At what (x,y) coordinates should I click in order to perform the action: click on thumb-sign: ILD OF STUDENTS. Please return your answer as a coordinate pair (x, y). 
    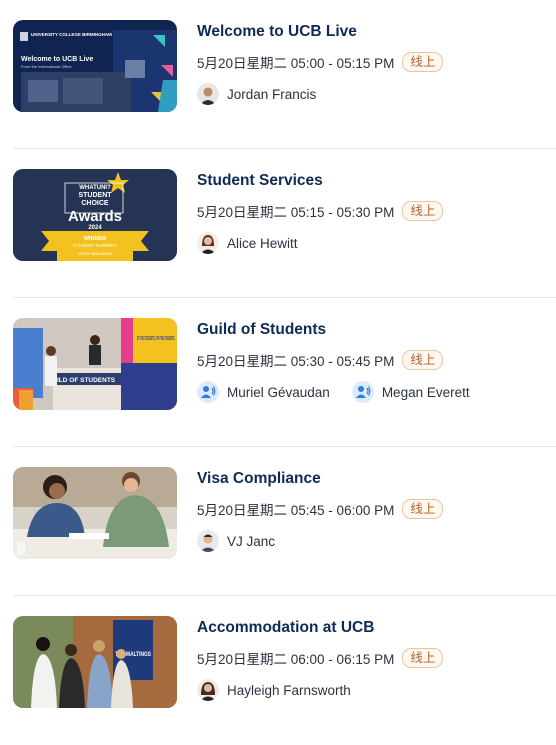
    Looking at the image, I should click on (86, 380).